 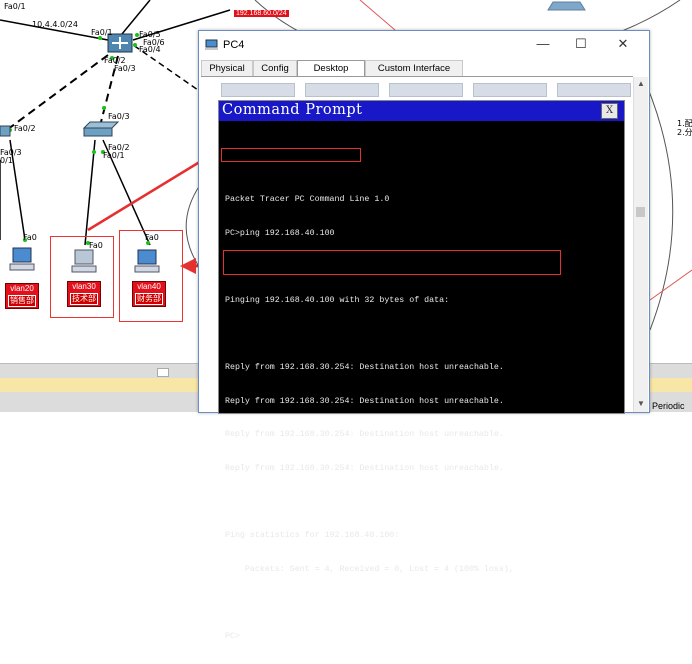 What do you see at coordinates (543, 43) in the screenshot?
I see `minimize-icon: —` at bounding box center [543, 43].